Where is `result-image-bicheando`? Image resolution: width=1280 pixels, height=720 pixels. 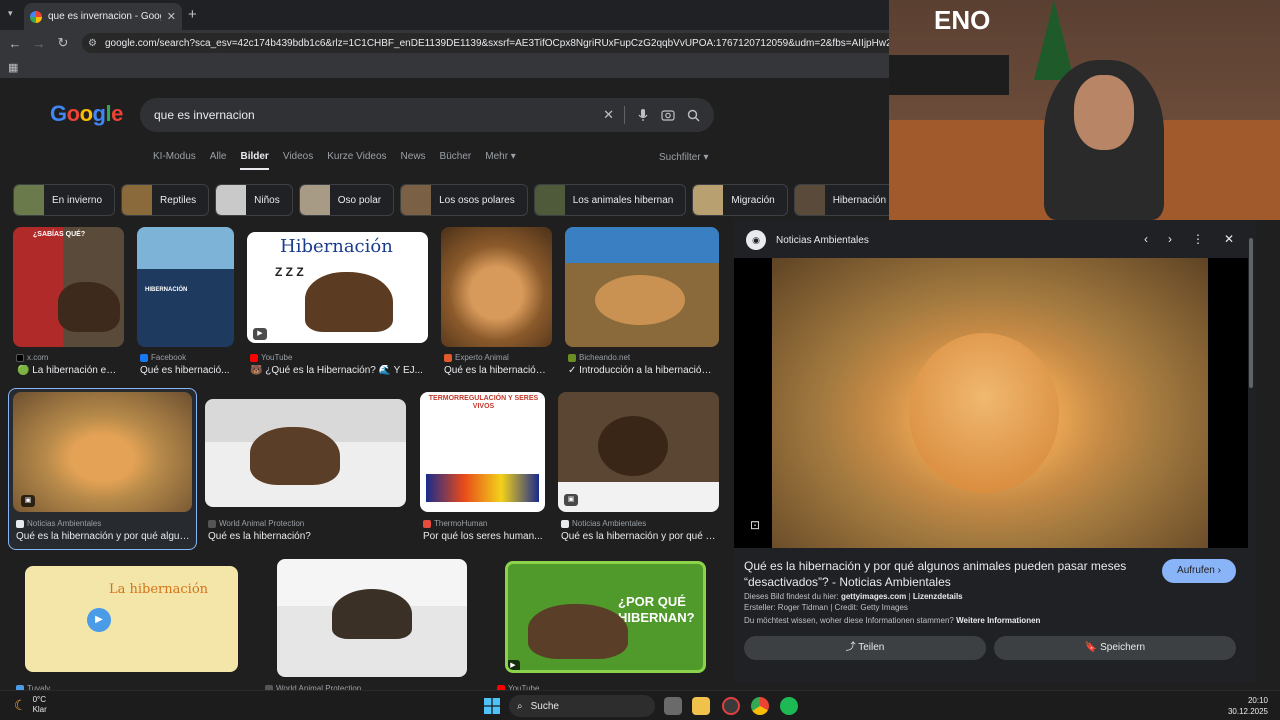
result-image-bicheando is located at coordinates (642, 287).